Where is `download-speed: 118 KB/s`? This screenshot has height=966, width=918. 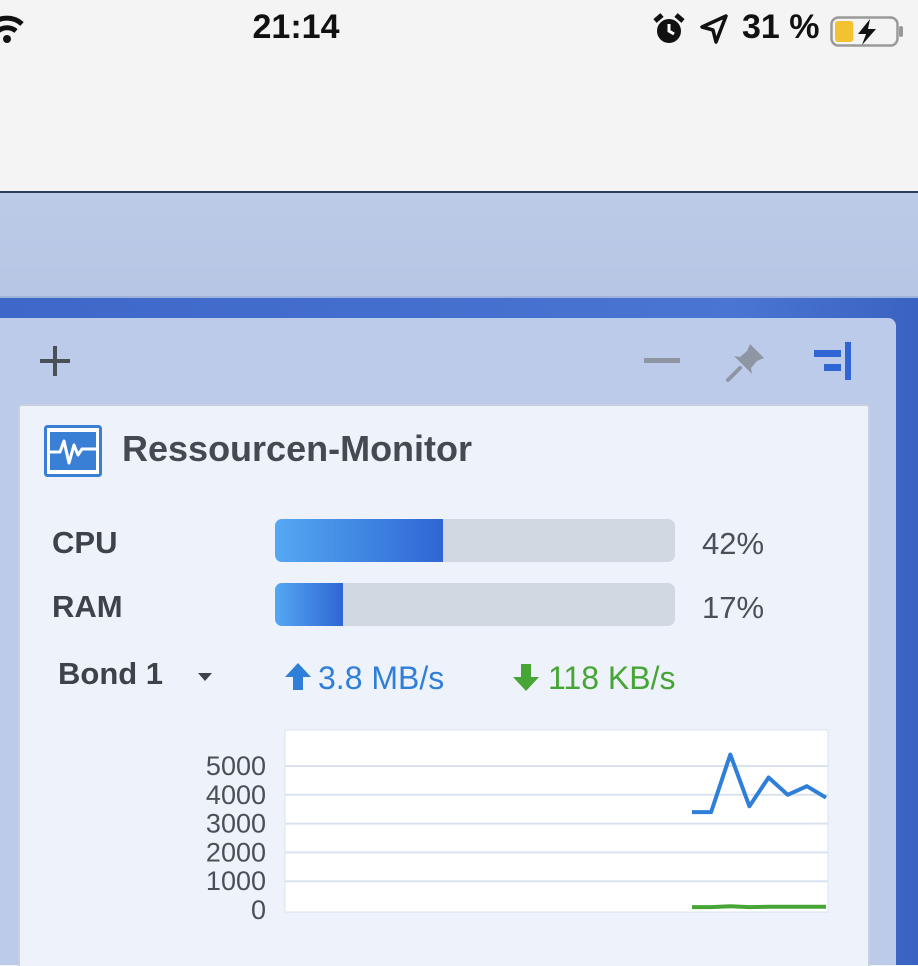 download-speed: 118 KB/s is located at coordinates (612, 678).